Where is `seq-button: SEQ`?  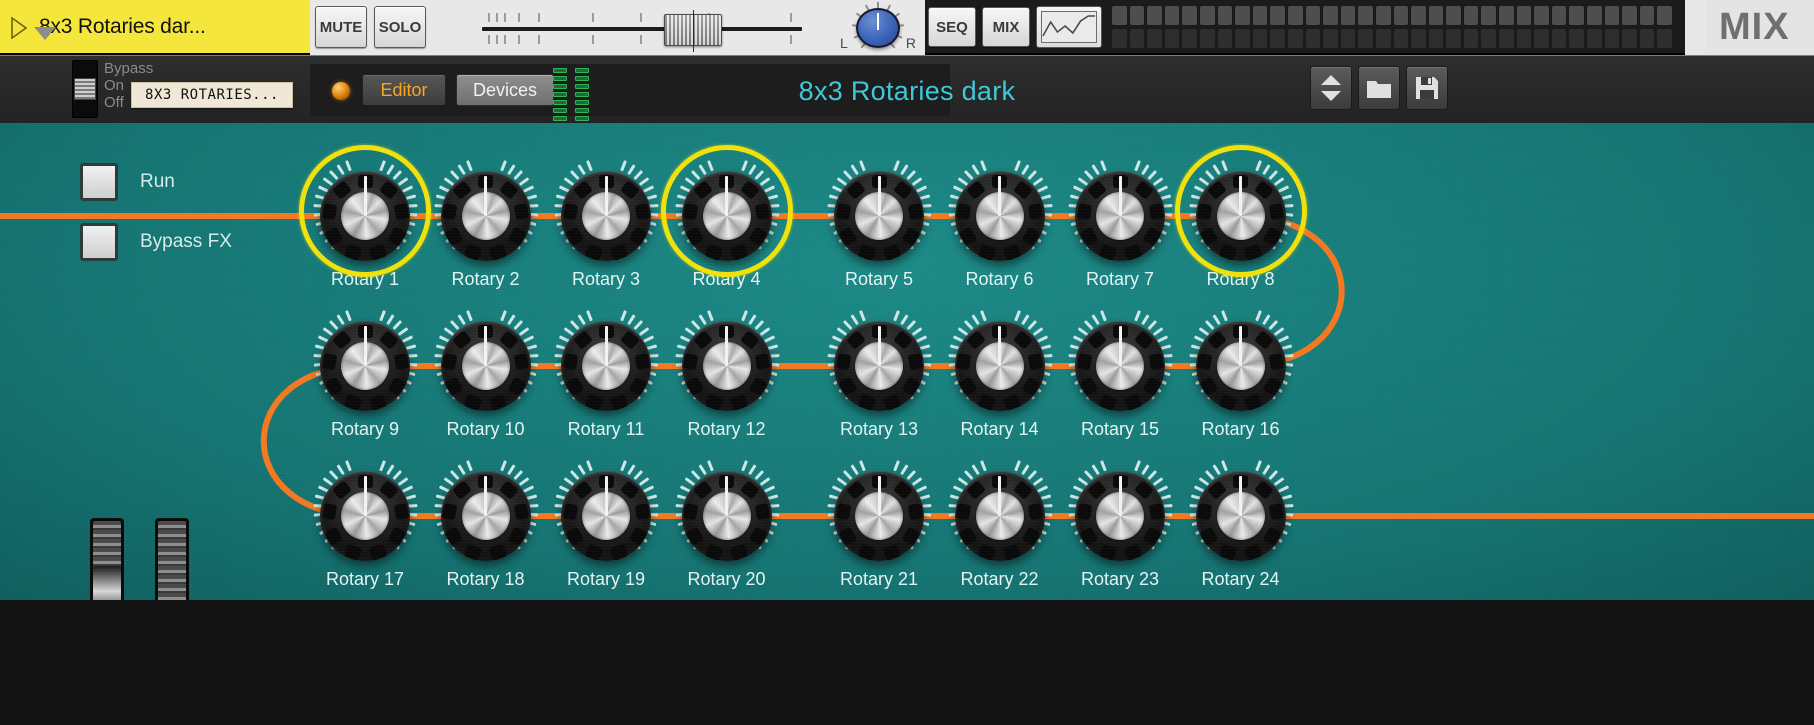 seq-button: SEQ is located at coordinates (952, 27).